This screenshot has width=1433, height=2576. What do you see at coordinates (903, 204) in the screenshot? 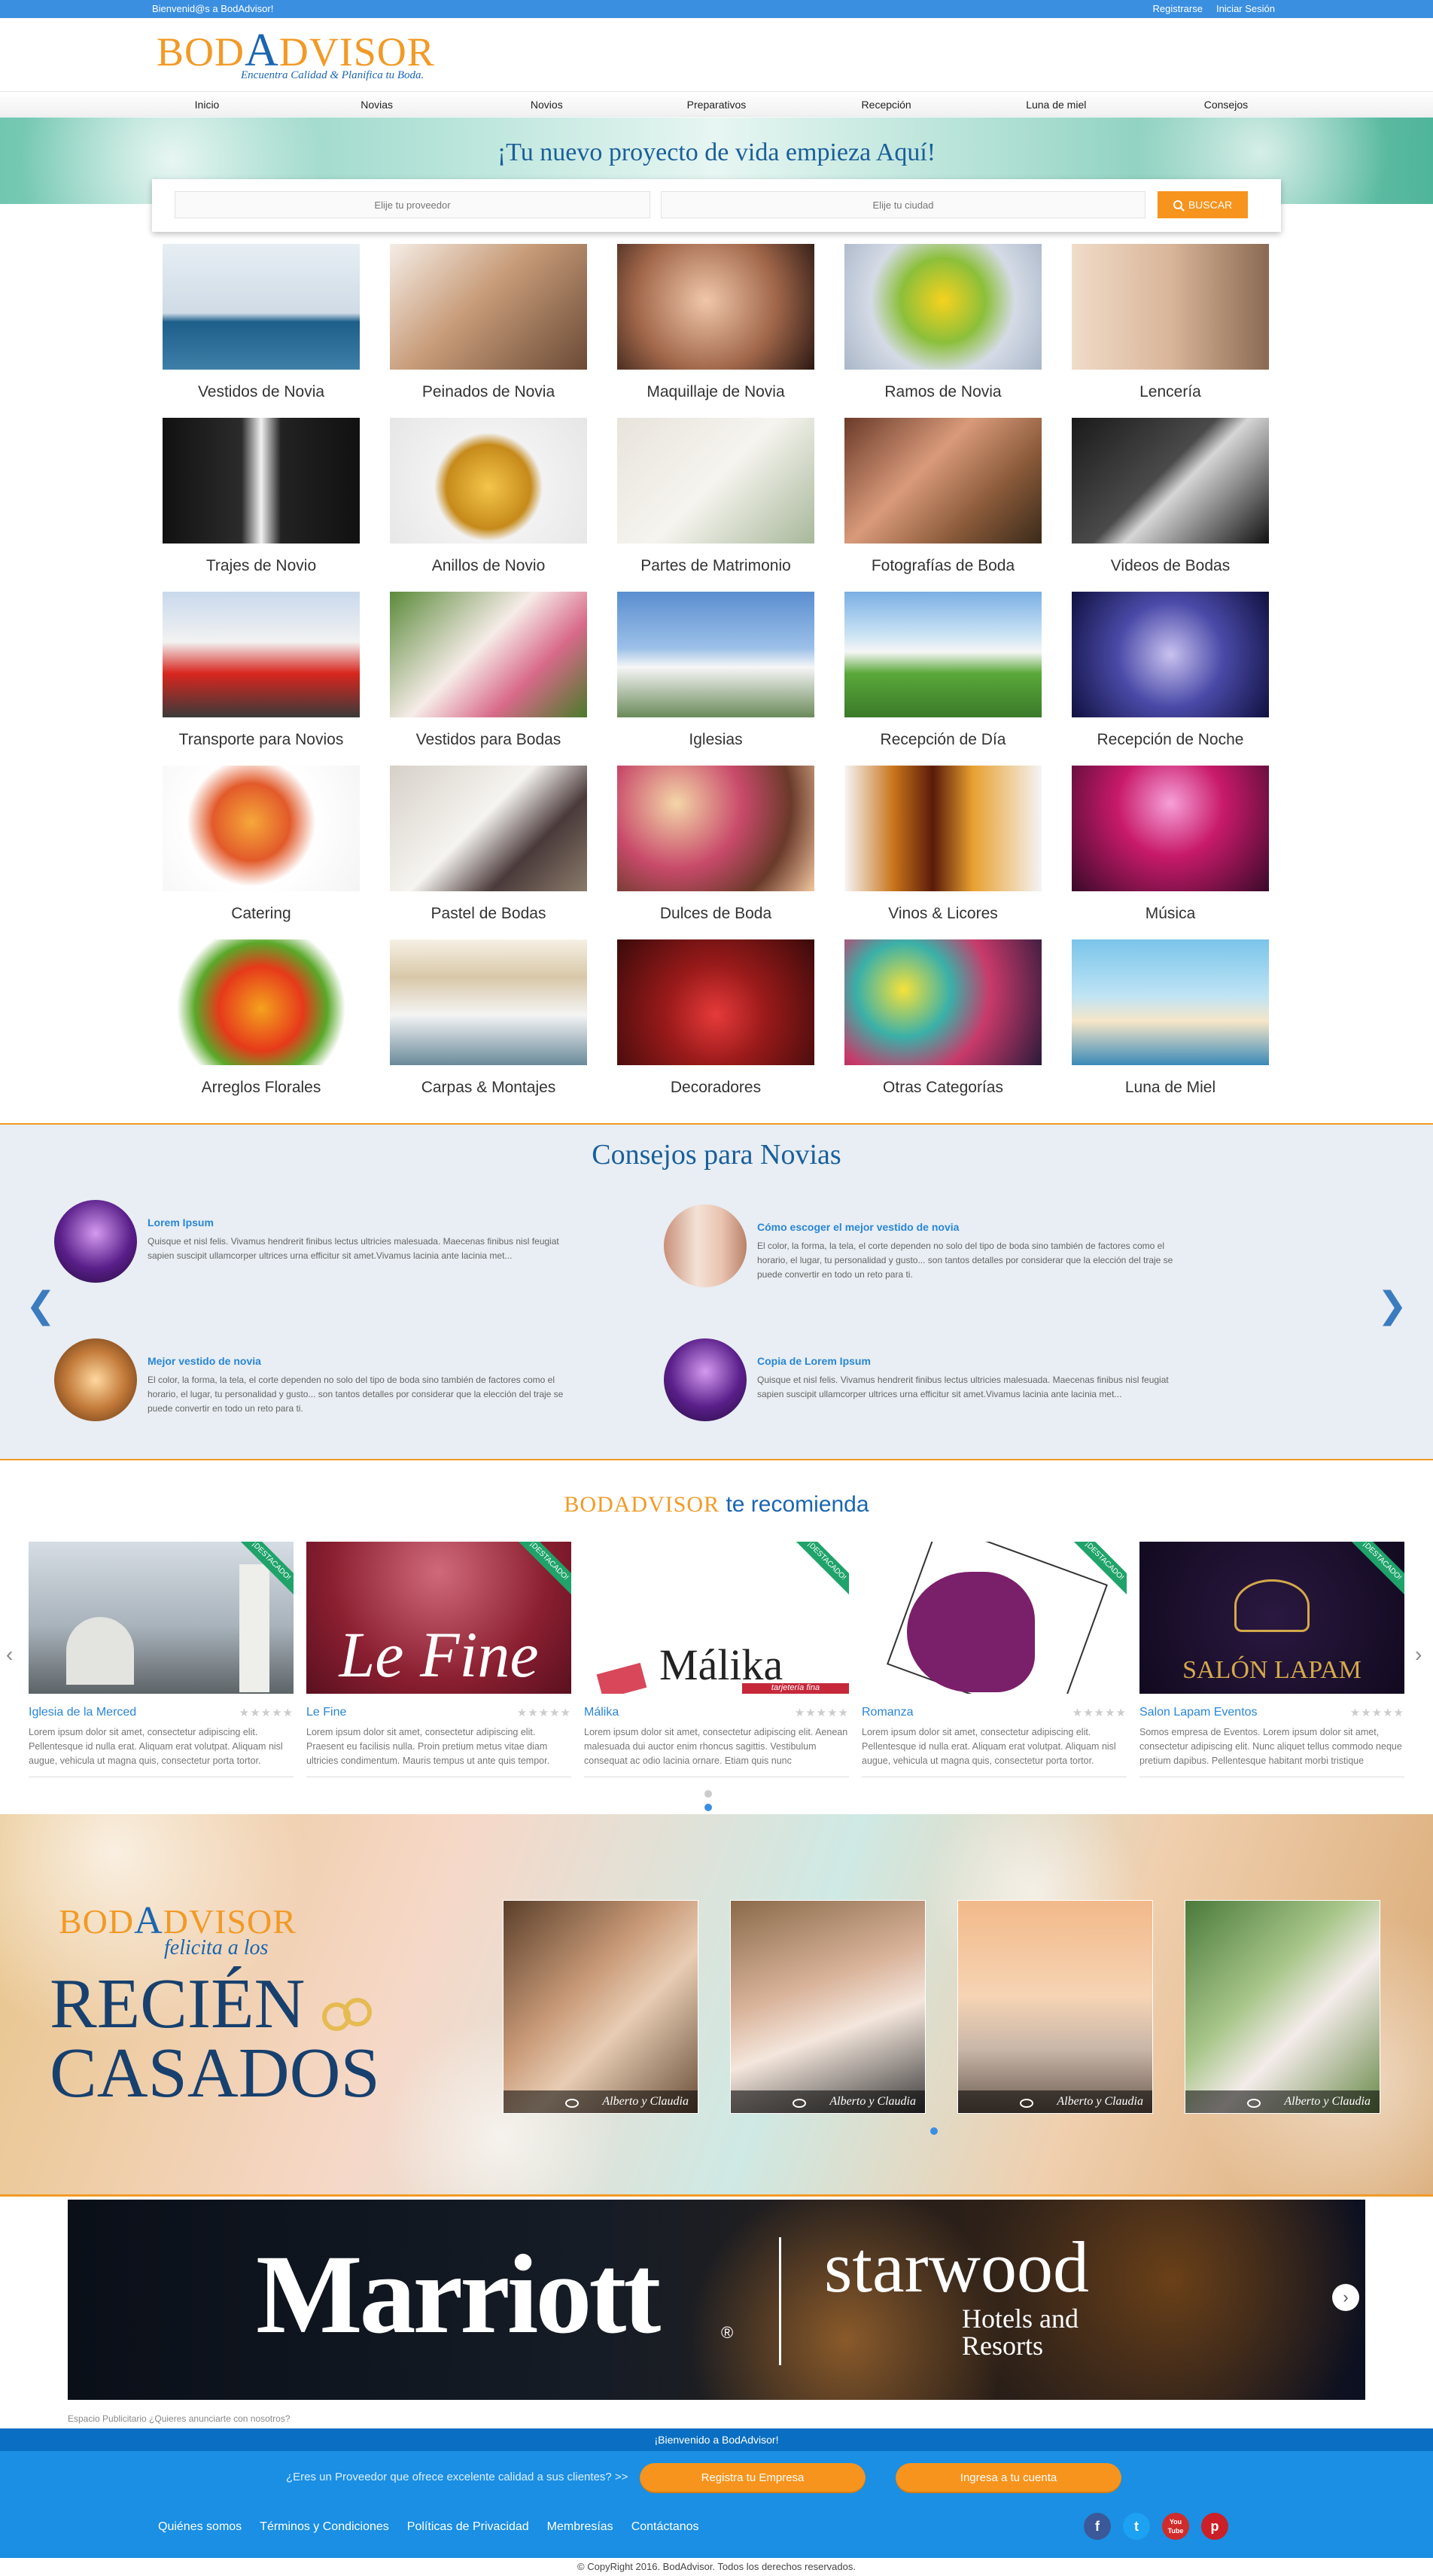
I see `city-select` at bounding box center [903, 204].